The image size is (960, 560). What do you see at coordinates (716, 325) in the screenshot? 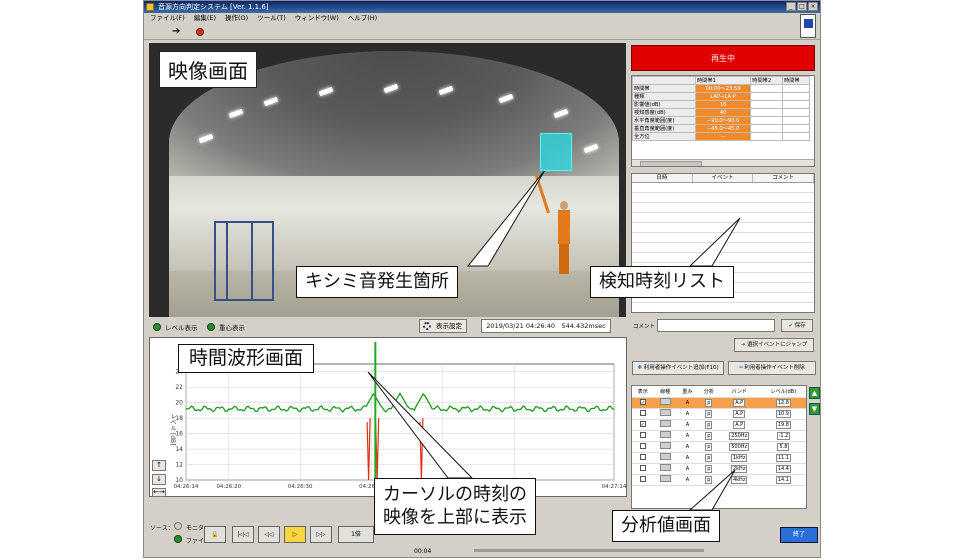
I see `comment-input` at bounding box center [716, 325].